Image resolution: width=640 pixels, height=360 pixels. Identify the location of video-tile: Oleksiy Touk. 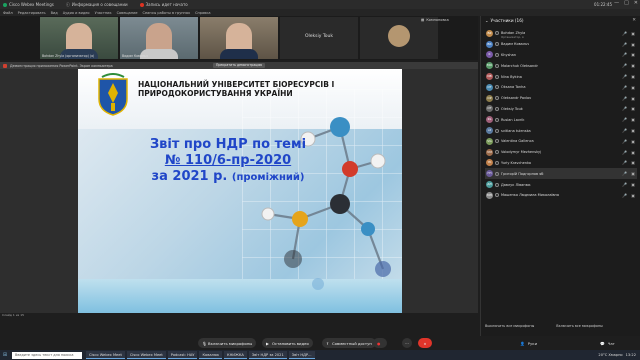
(319, 38).